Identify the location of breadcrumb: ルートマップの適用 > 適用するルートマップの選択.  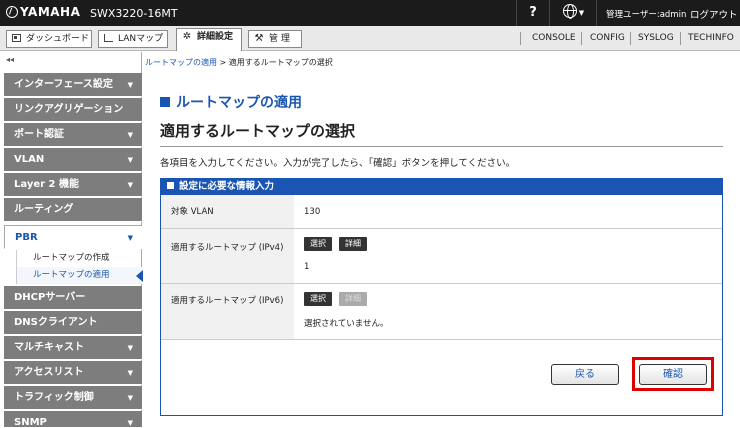
(239, 62).